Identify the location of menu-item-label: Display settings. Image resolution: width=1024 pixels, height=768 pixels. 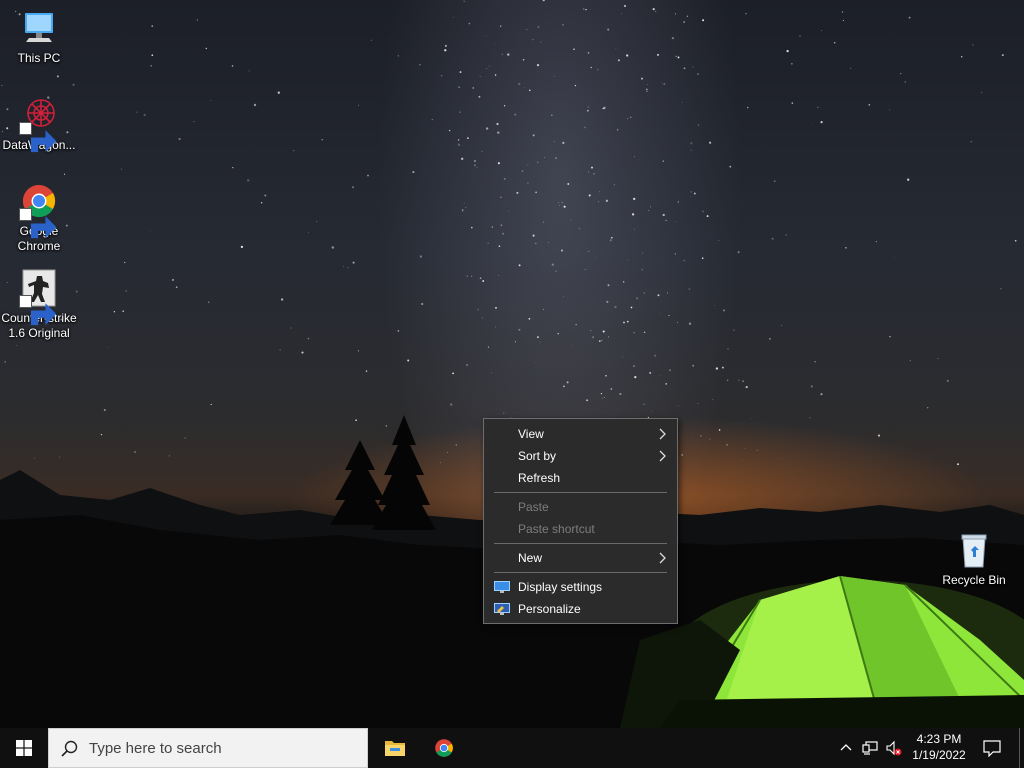
(560, 587).